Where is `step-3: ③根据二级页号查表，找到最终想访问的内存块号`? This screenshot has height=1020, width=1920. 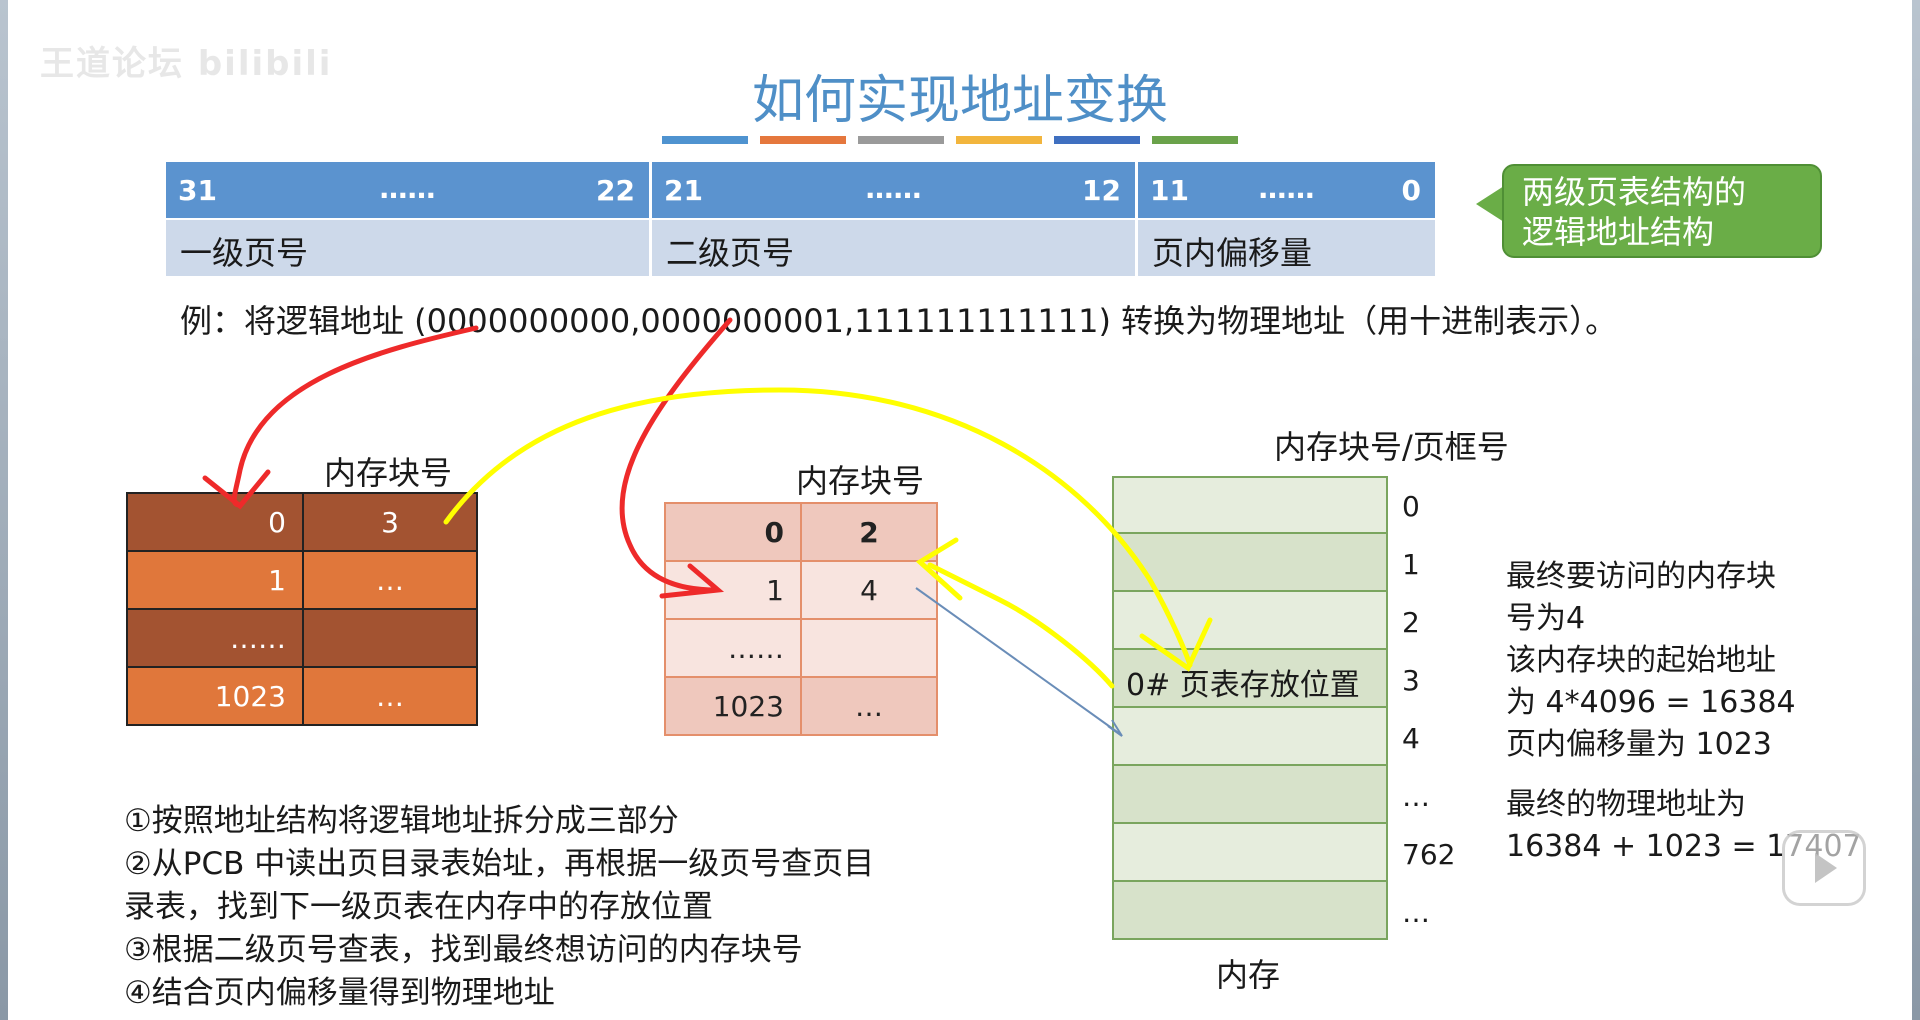 step-3: ③根据二级页号查表，找到最终想访问的内存块号 is located at coordinates (463, 950).